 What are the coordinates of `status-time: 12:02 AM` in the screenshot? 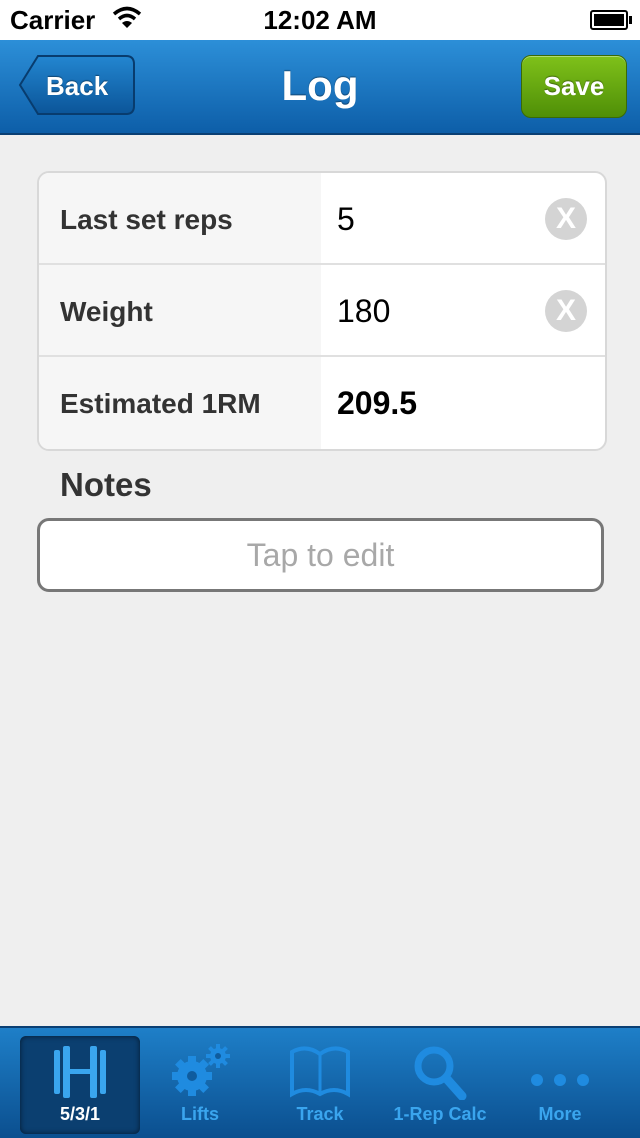 It's located at (320, 20).